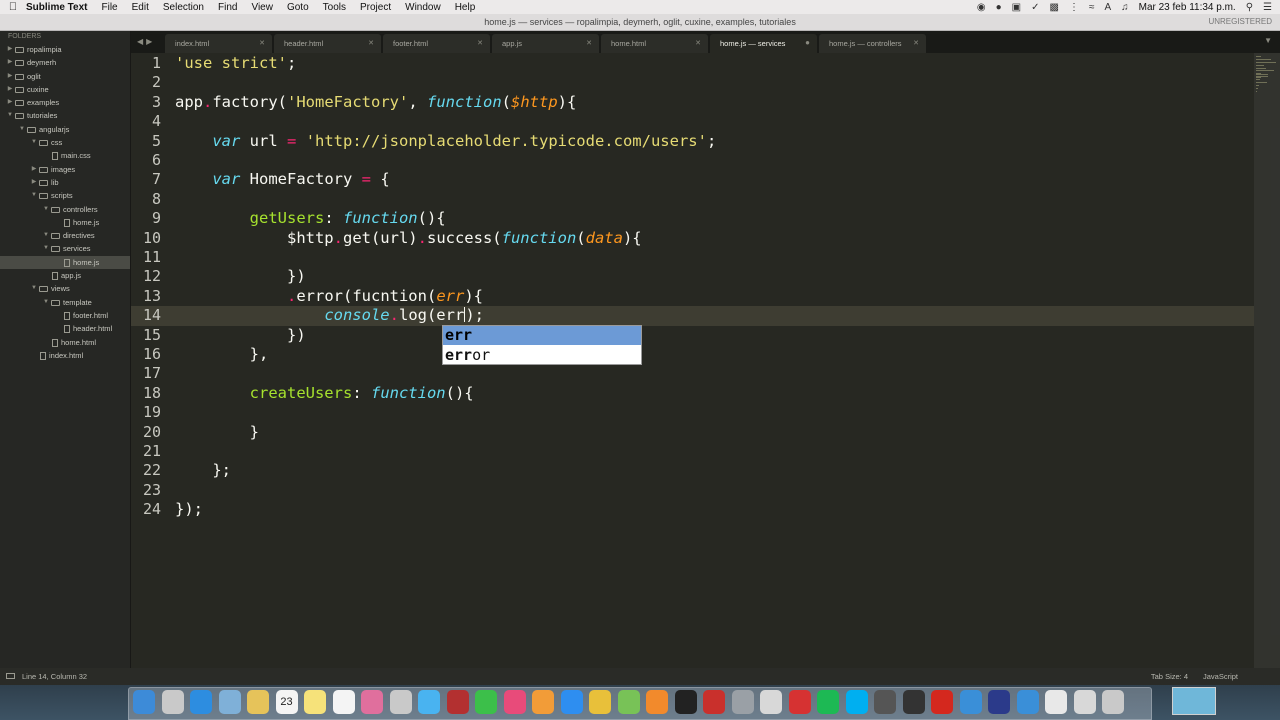 This screenshot has height=720, width=1280. I want to click on document-icon, so click(1056, 702).